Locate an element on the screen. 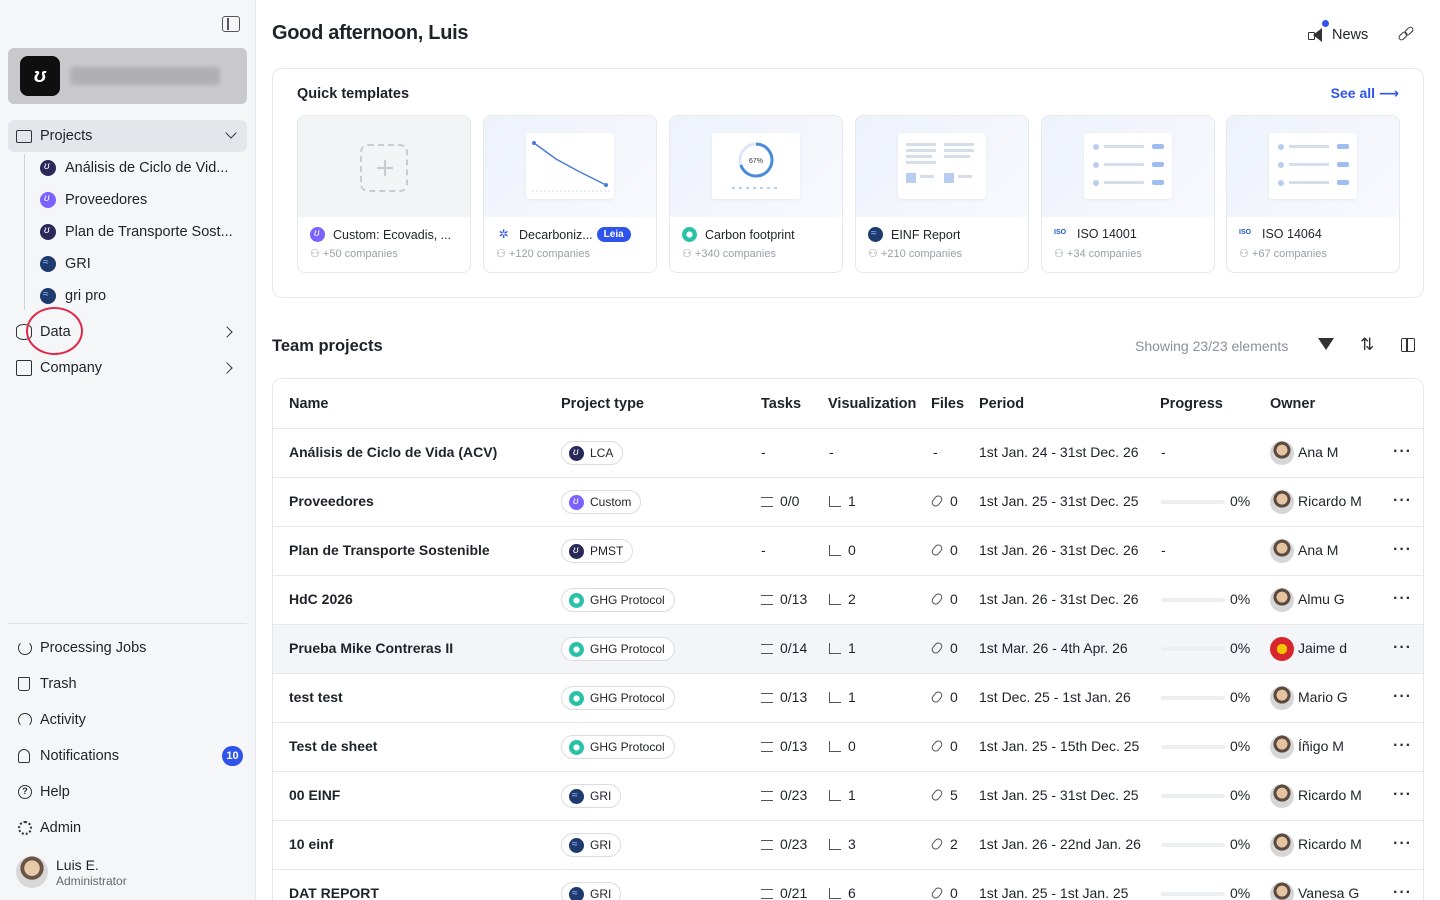 The height and width of the screenshot is (900, 1440). template-card-decarbonization: ✲ Decarboniz... Leia ⚇ +120 companies is located at coordinates (570, 194).